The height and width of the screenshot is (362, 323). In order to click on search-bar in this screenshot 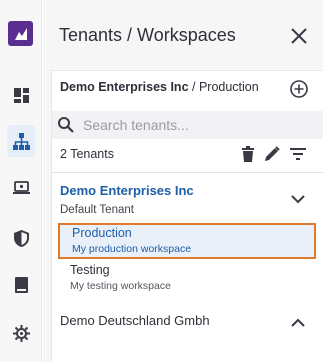, I will do `click(187, 125)`.